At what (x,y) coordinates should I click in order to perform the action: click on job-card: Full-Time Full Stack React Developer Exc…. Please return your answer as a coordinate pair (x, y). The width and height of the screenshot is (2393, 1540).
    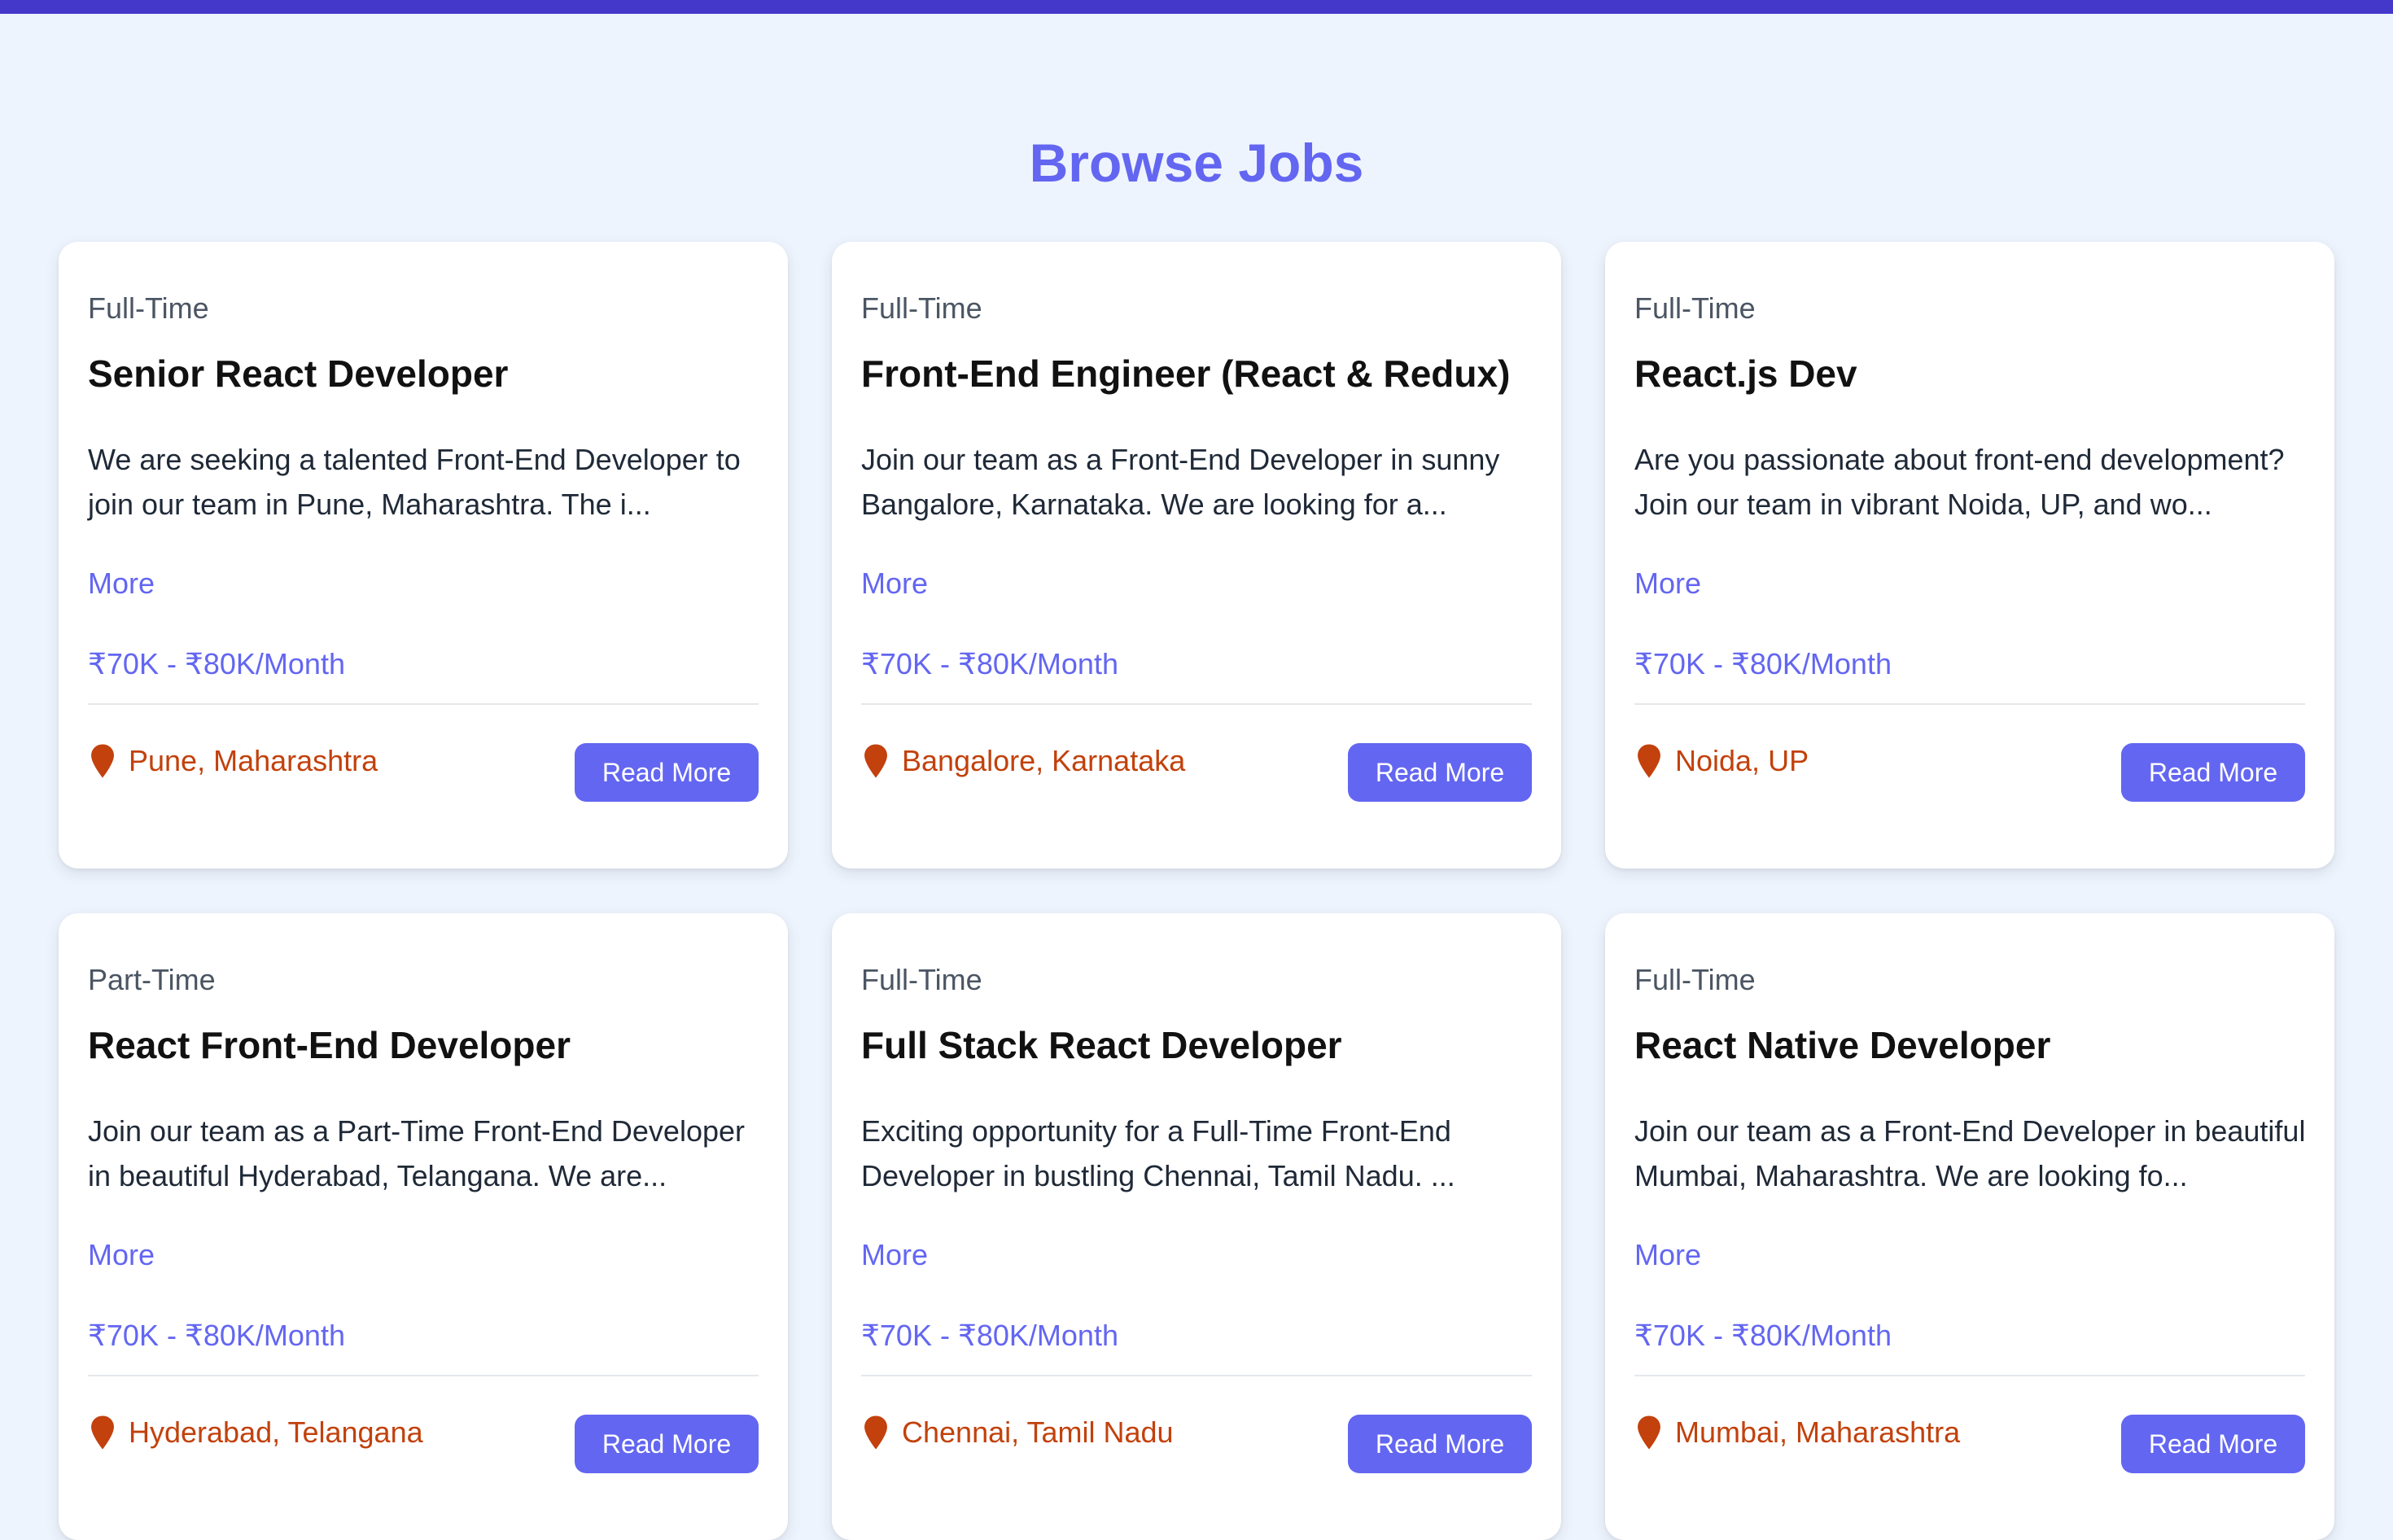
    Looking at the image, I should click on (1196, 1226).